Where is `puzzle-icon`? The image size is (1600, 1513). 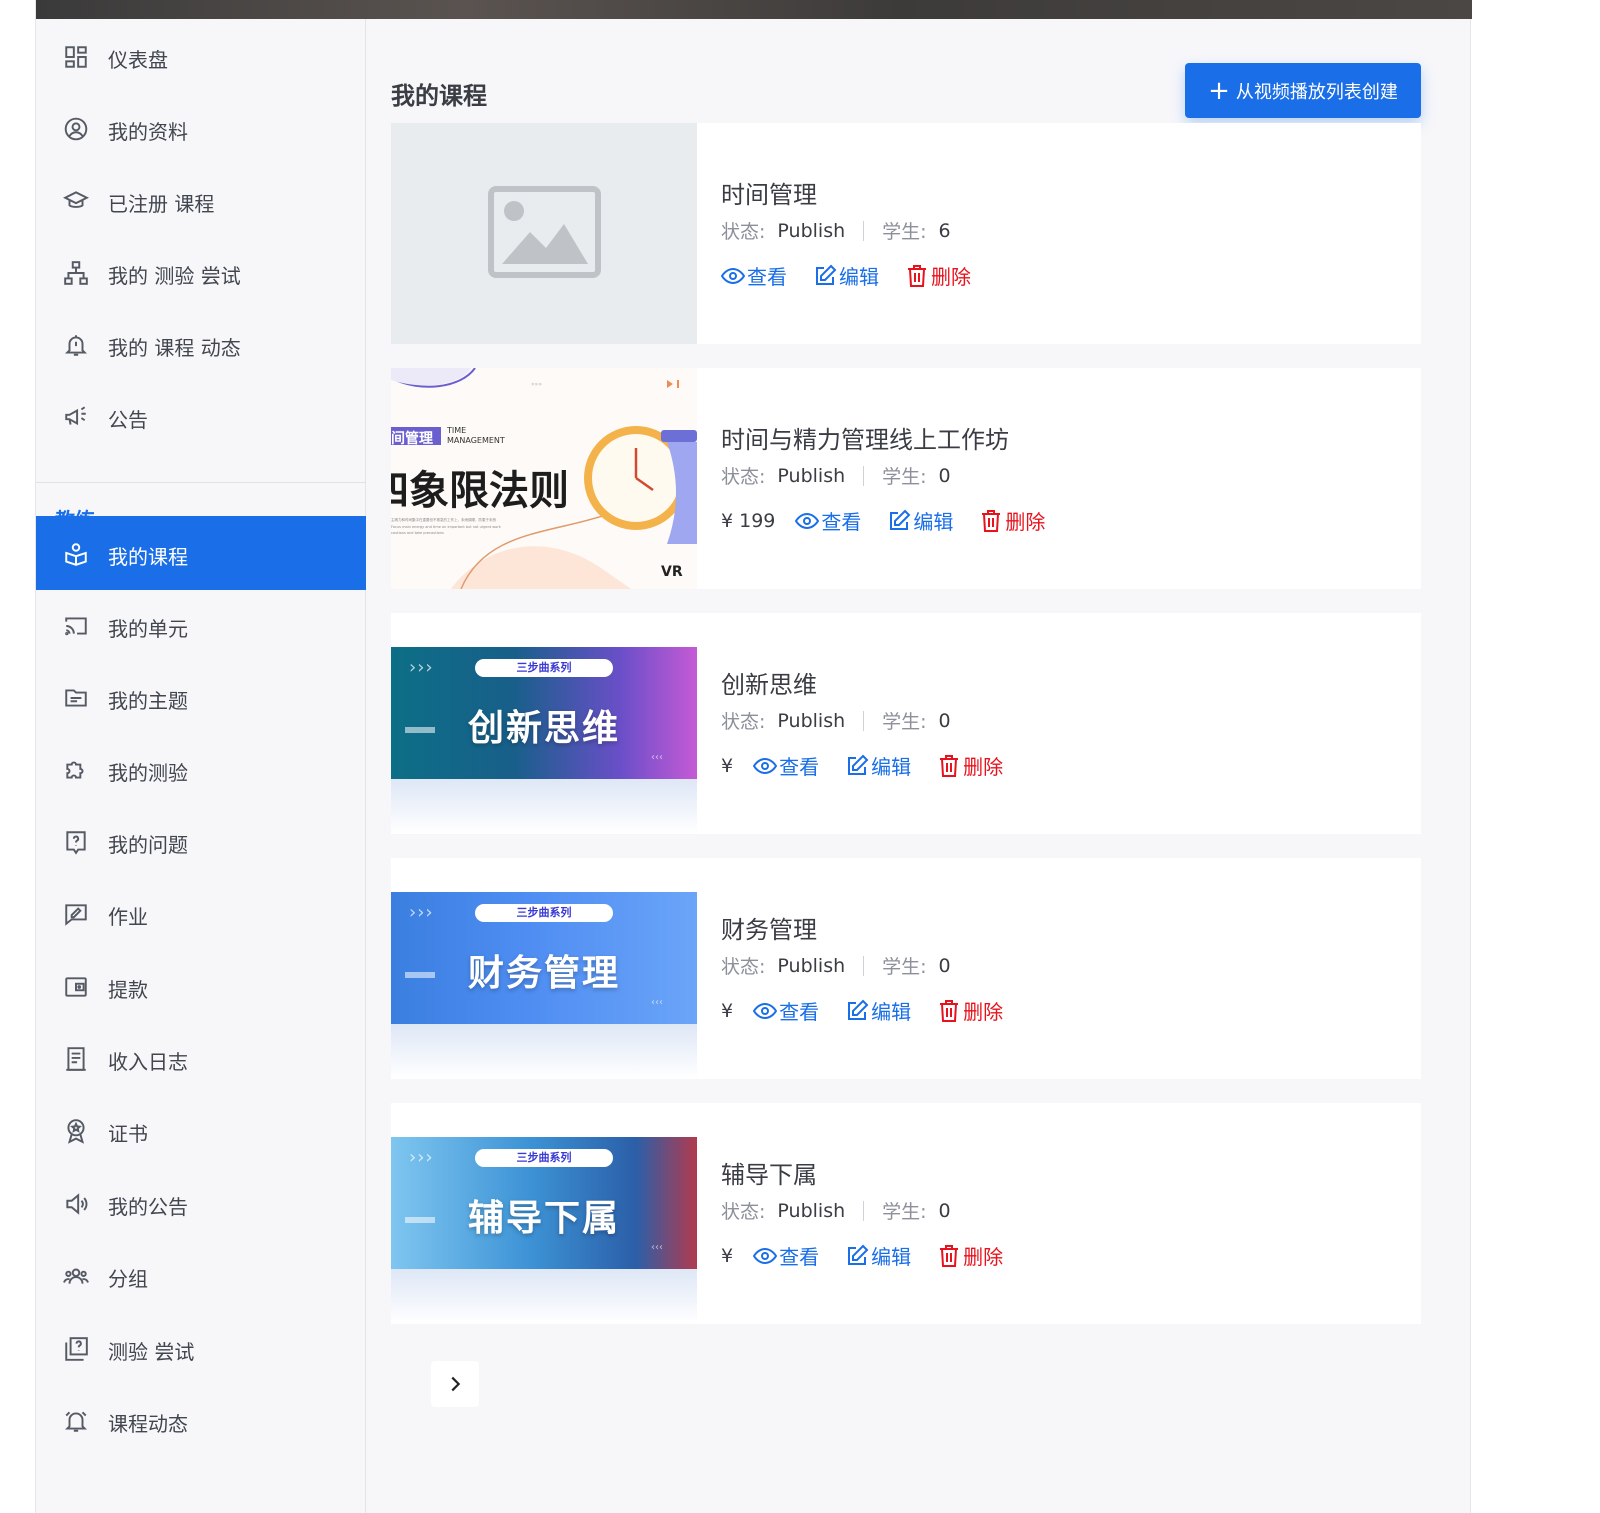 puzzle-icon is located at coordinates (76, 770).